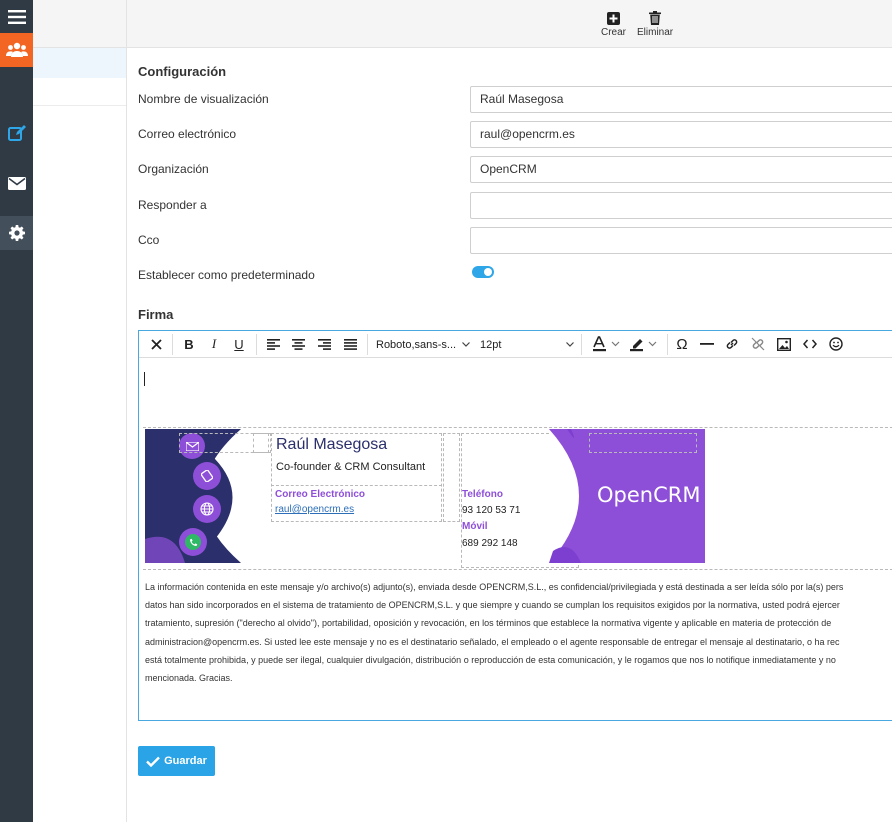  I want to click on align-justify-icon, so click(350, 344).